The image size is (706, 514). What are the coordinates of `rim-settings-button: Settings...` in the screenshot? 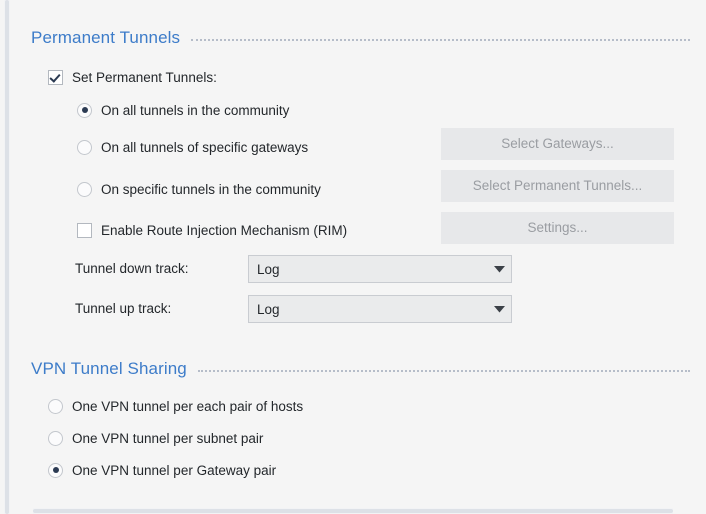 It's located at (557, 228).